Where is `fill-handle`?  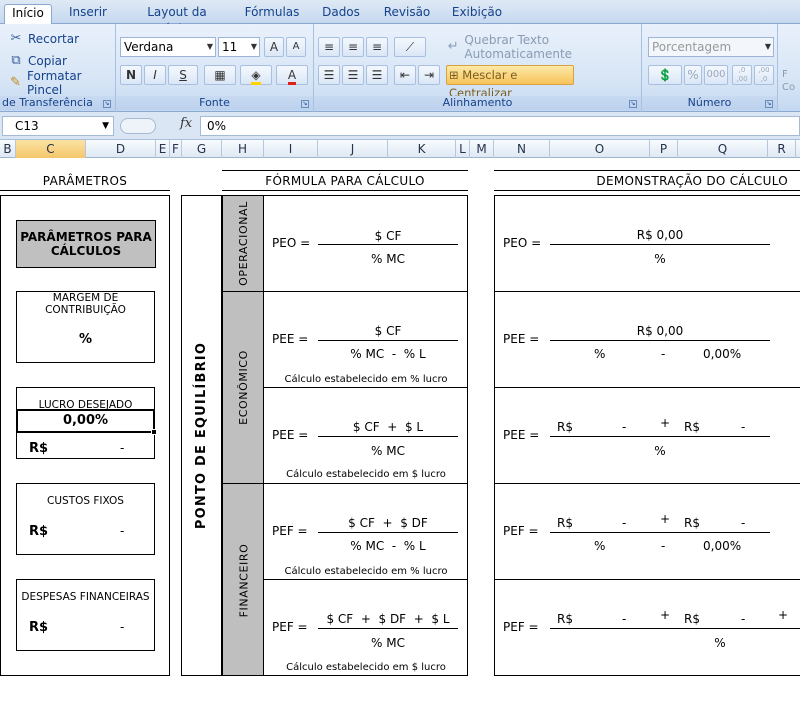
fill-handle is located at coordinates (154, 432).